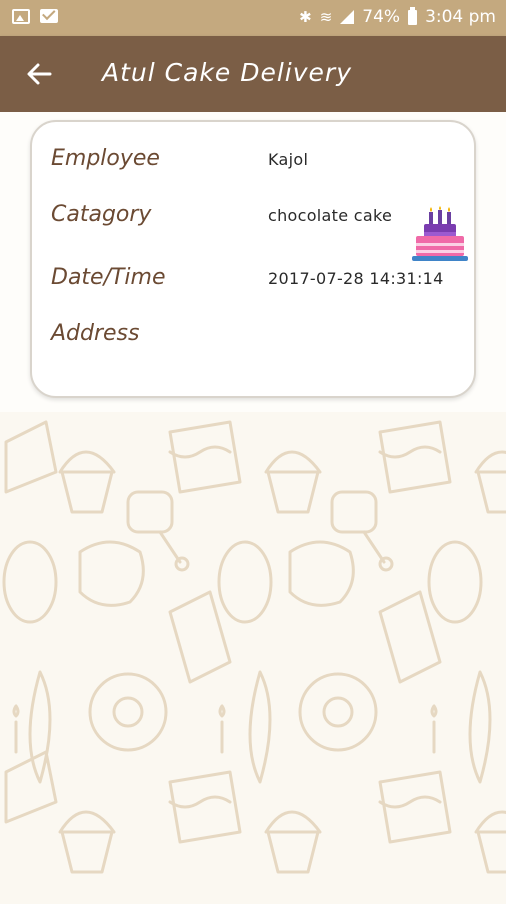  What do you see at coordinates (49, 16) in the screenshot?
I see `mail-icon` at bounding box center [49, 16].